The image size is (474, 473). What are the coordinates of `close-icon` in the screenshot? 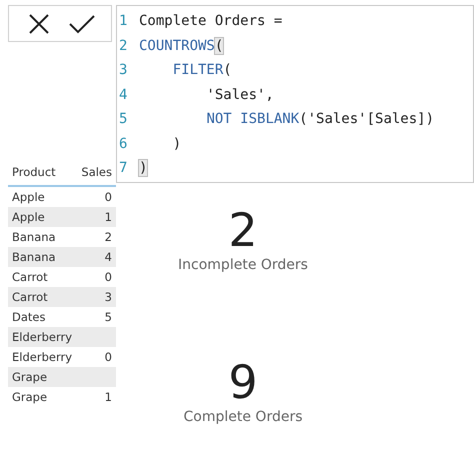 It's located at (39, 23).